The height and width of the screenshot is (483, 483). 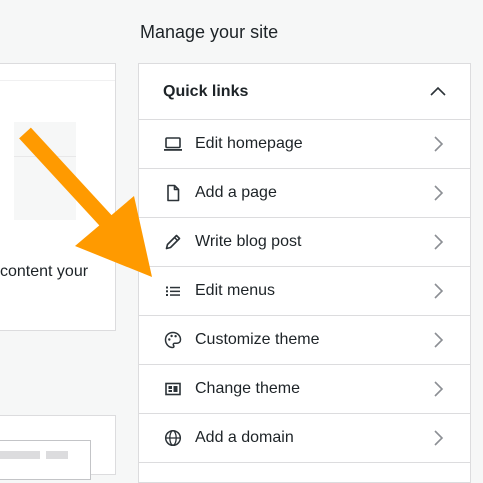 I want to click on quick-link-label: Customize theme, so click(x=257, y=339).